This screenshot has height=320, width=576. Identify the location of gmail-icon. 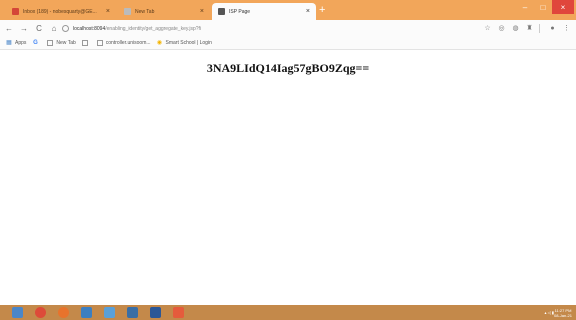
(15, 11).